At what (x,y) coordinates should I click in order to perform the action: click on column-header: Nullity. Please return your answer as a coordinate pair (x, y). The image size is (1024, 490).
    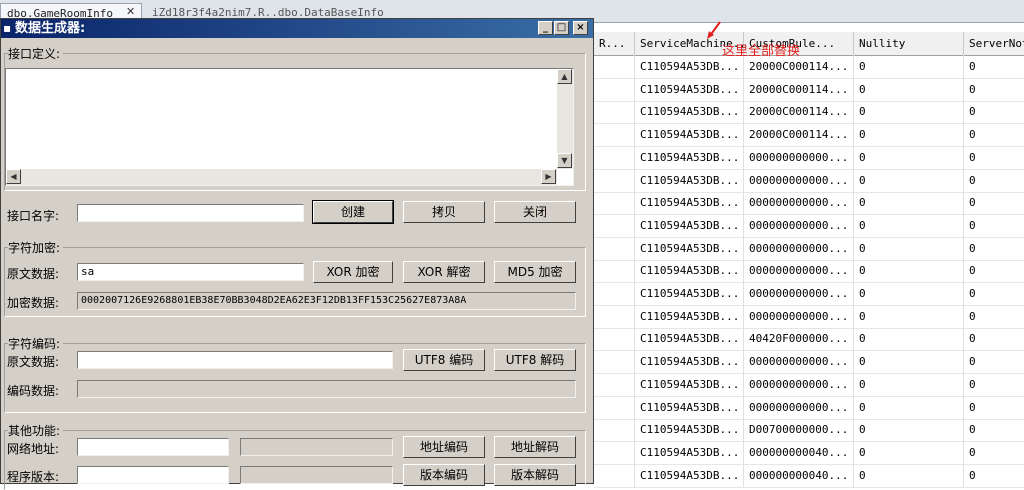
    Looking at the image, I should click on (909, 43).